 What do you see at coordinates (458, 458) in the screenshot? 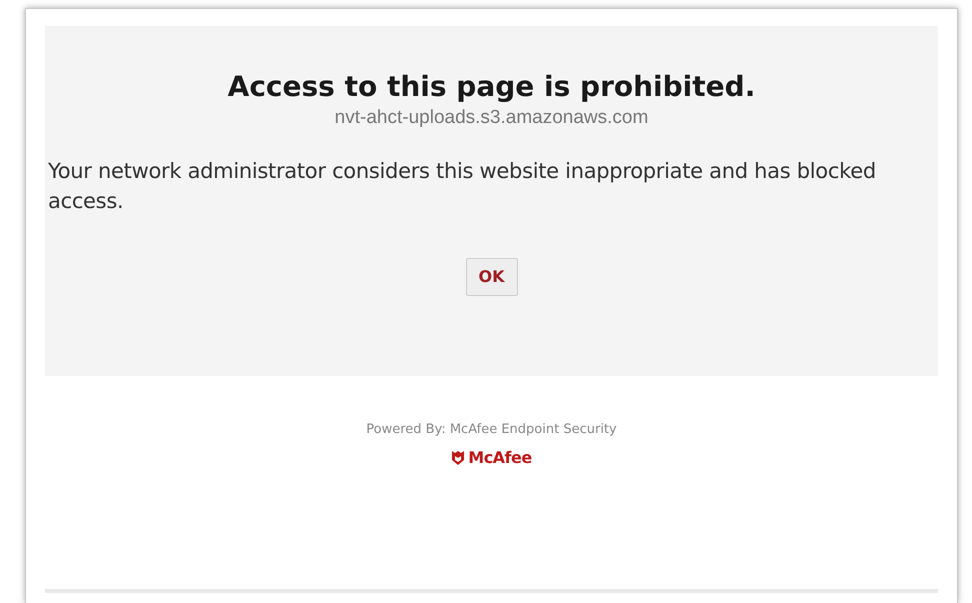
I see `shield-icon` at bounding box center [458, 458].